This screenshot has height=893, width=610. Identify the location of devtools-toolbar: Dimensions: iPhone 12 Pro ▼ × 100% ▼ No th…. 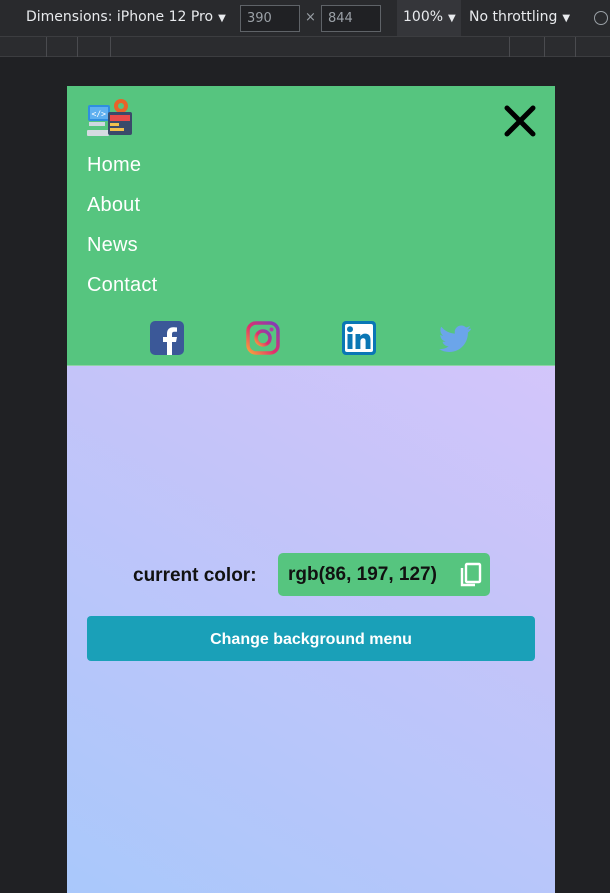
(305, 18).